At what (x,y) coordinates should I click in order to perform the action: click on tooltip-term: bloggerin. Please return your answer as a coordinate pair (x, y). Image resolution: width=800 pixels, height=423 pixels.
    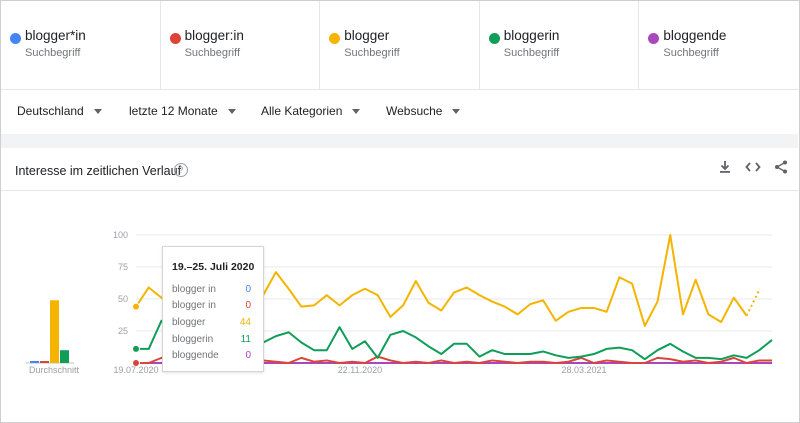
    Looking at the image, I should click on (193, 339).